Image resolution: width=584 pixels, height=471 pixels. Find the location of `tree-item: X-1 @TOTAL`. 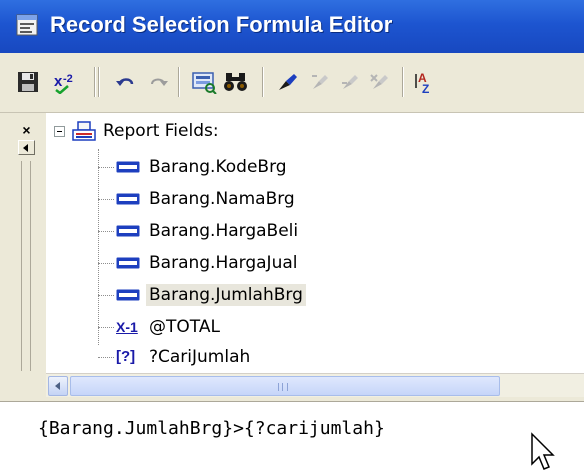

tree-item: X-1 @TOTAL is located at coordinates (169, 327).